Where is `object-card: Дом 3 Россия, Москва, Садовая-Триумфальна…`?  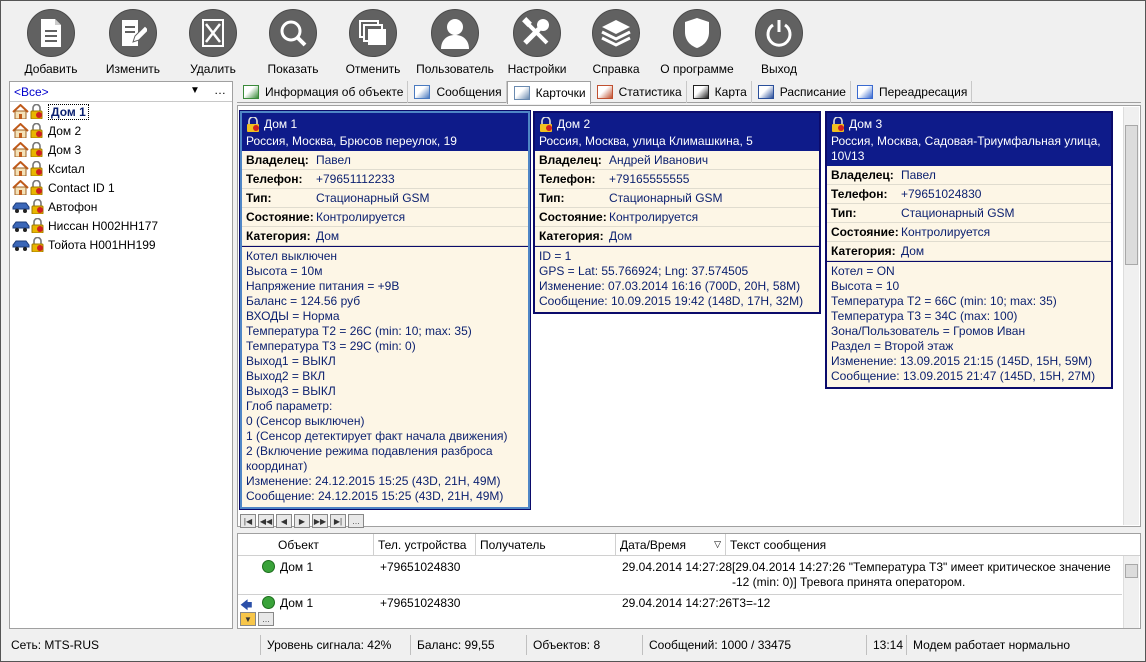
object-card: Дом 3 Россия, Москва, Садовая-Триумфальна… is located at coordinates (969, 250).